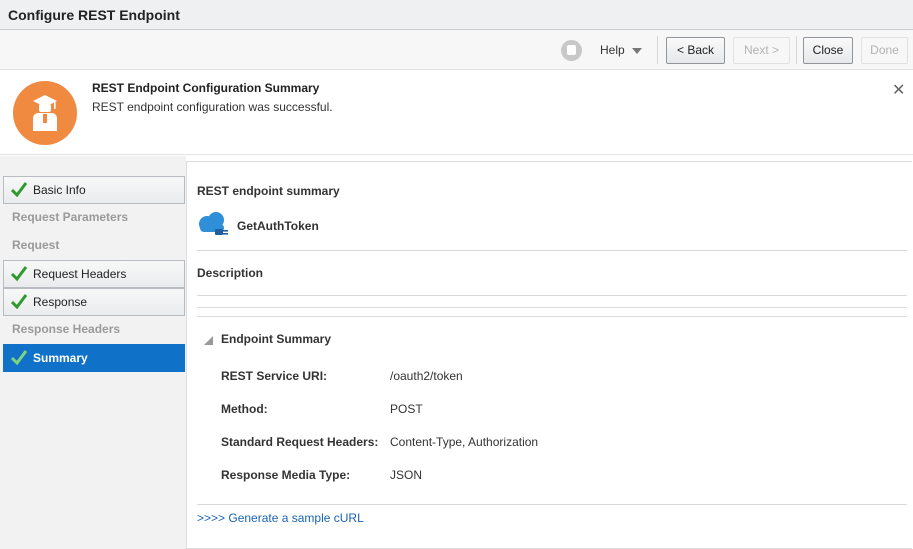  What do you see at coordinates (406, 409) in the screenshot?
I see `method-value: POST` at bounding box center [406, 409].